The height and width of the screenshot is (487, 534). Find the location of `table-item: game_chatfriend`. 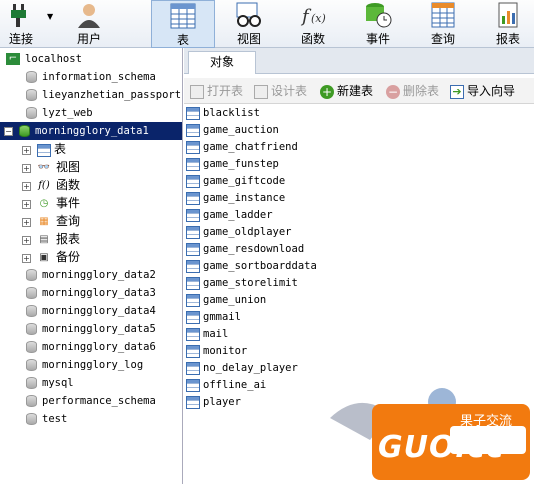

table-item: game_chatfriend is located at coordinates (242, 147).